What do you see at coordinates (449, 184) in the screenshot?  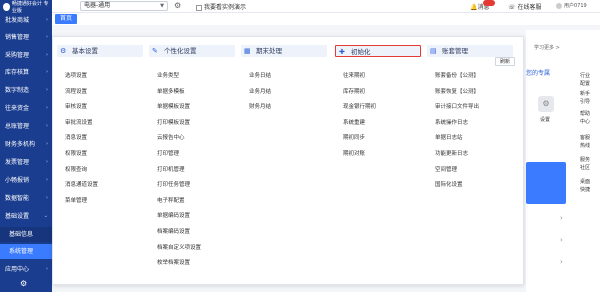 I see `menu-item: 国际化设置` at bounding box center [449, 184].